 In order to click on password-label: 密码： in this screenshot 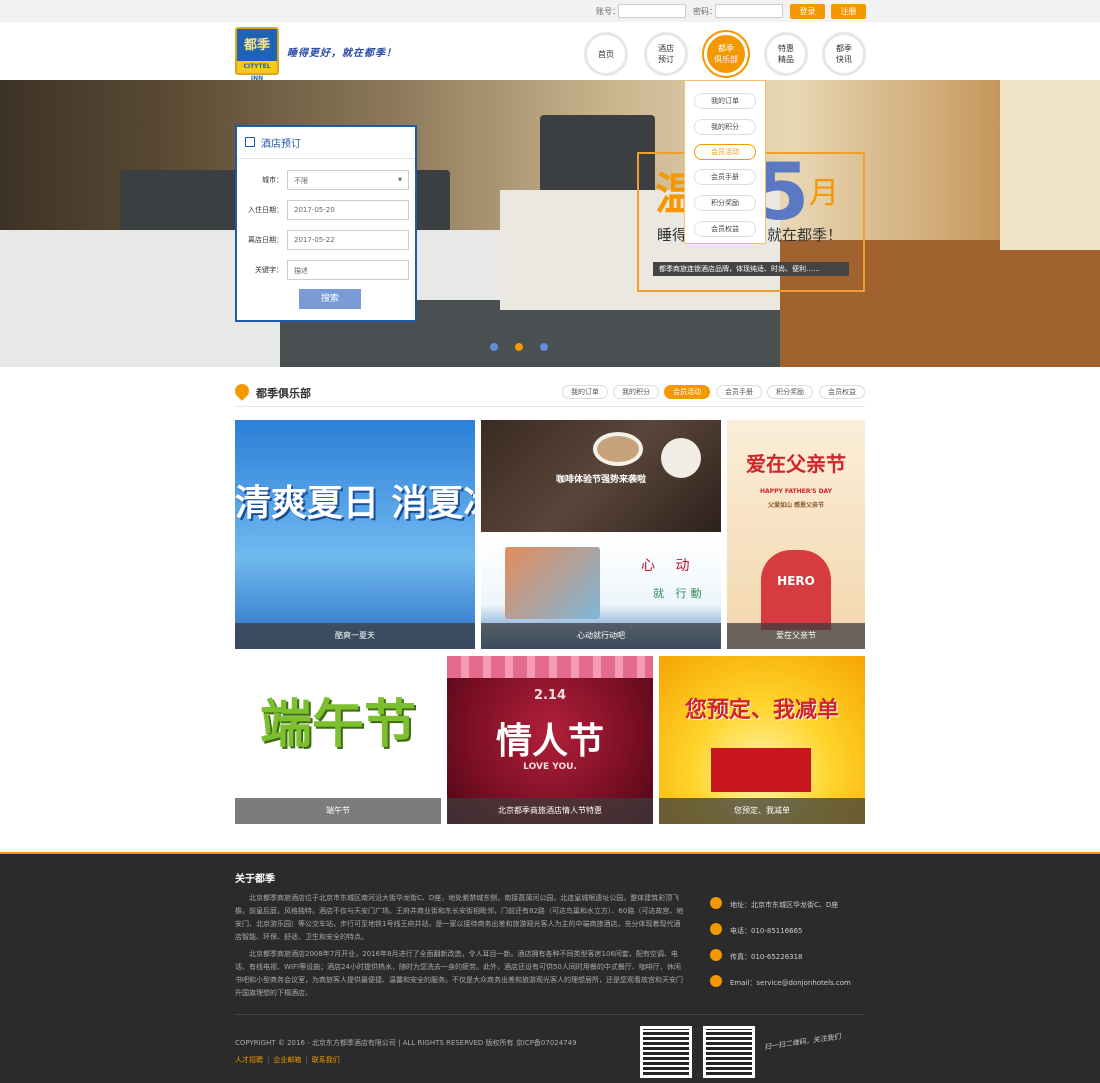, I will do `click(705, 11)`.